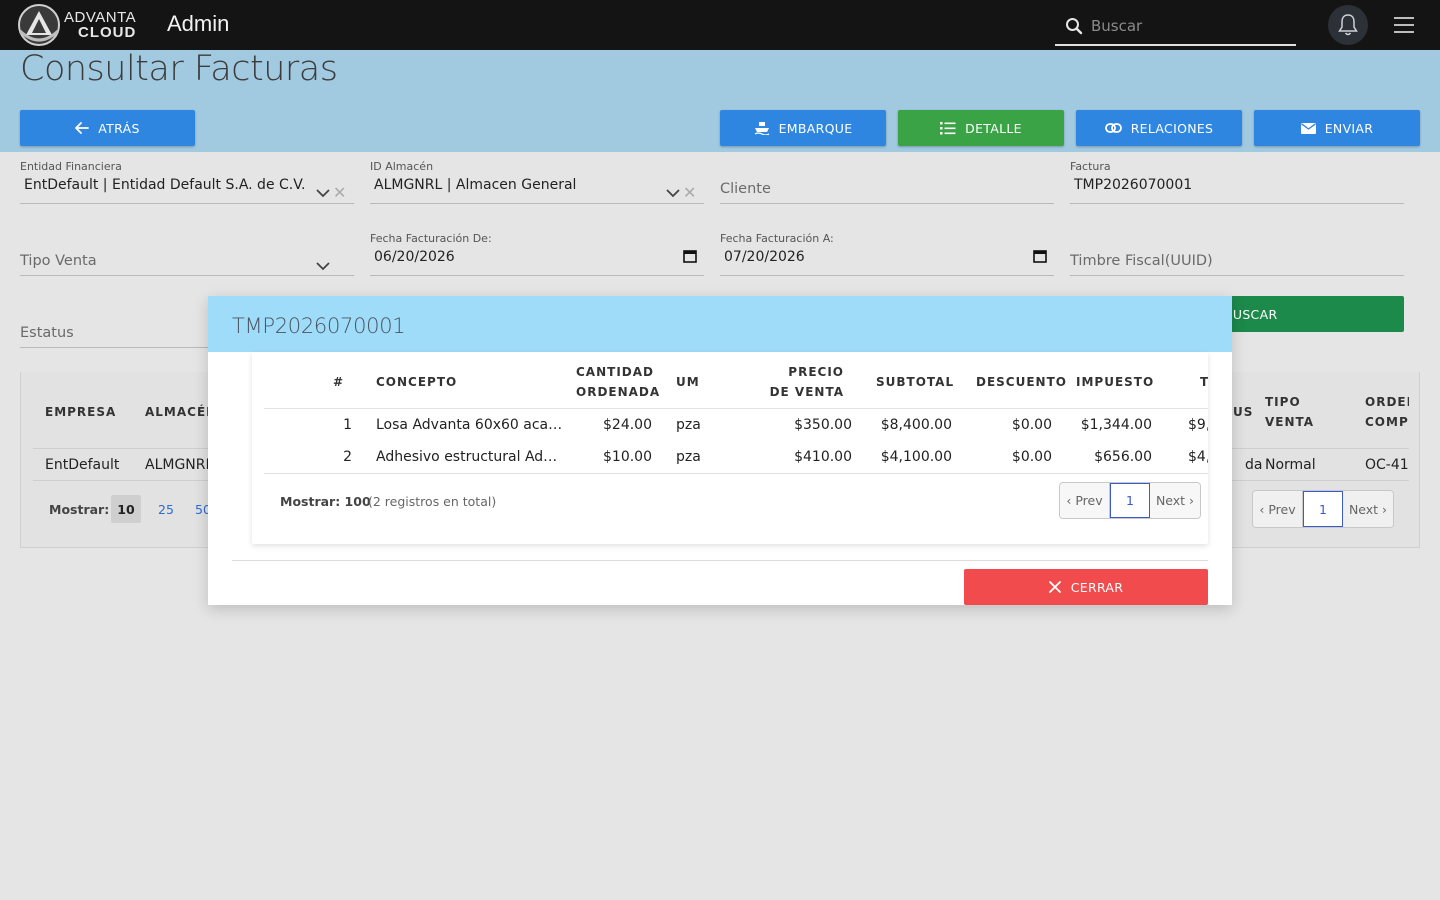  I want to click on col-precio-line1: PRECIO, so click(816, 372).